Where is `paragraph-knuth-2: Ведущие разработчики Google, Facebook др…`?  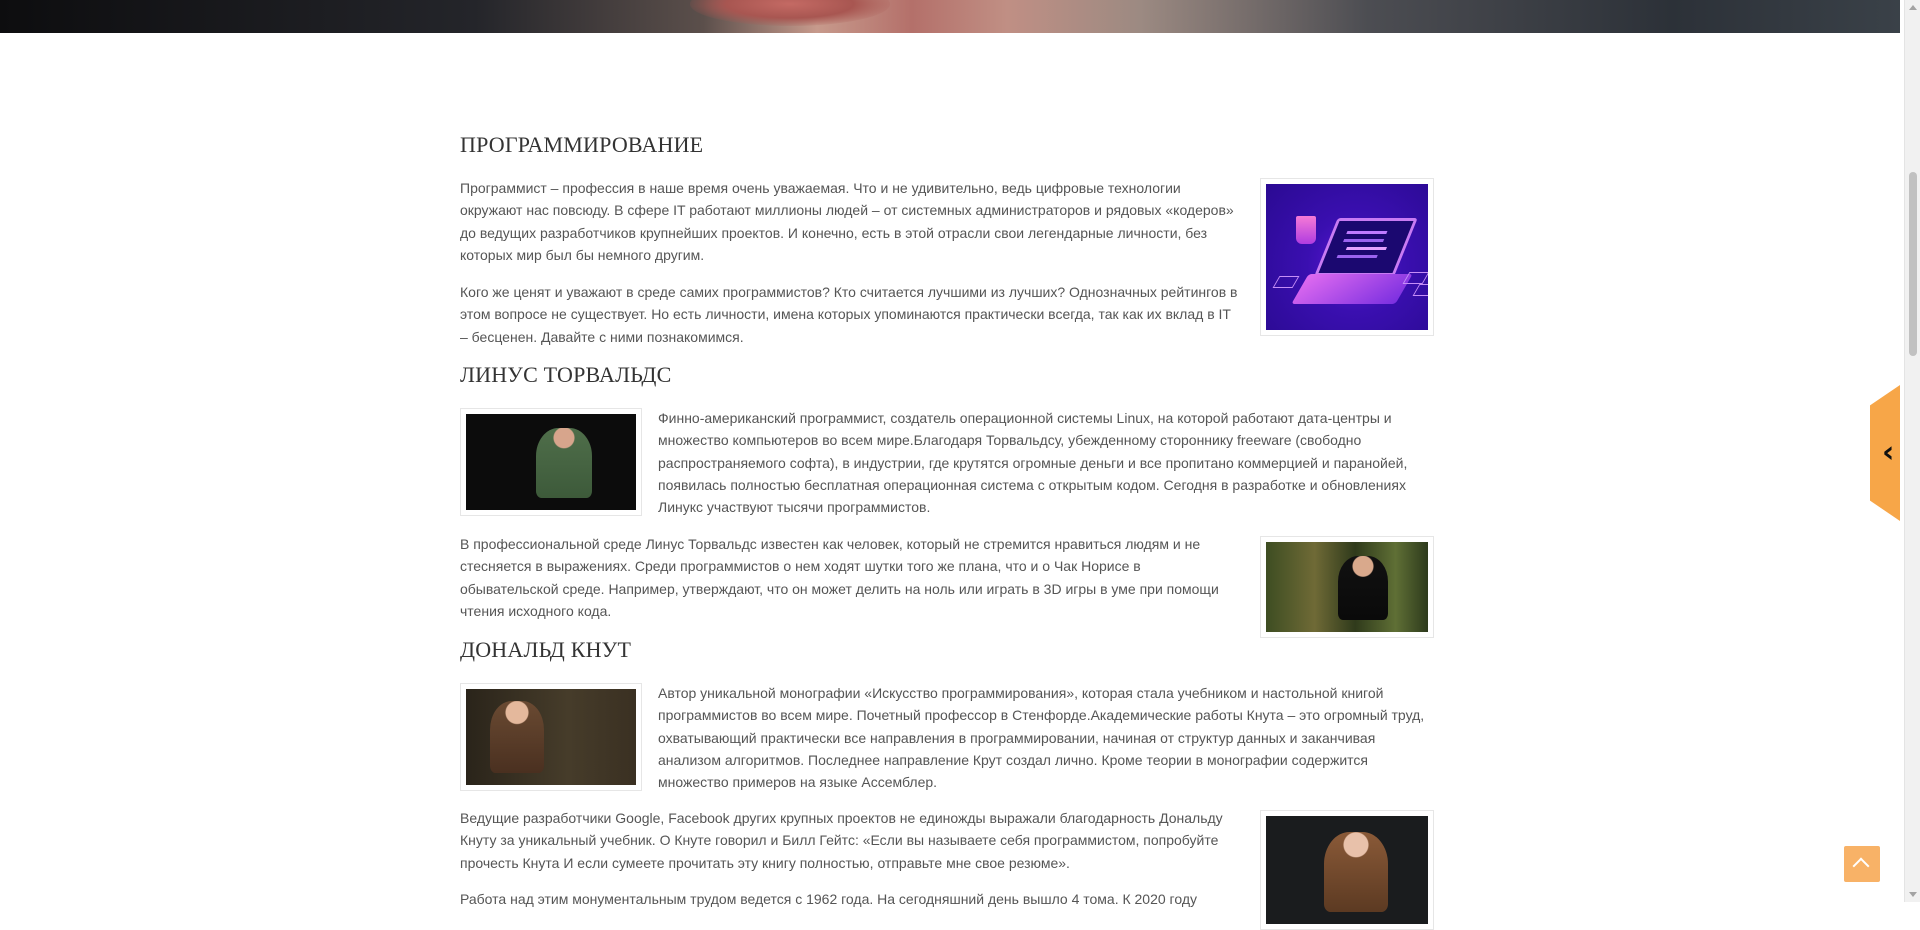 paragraph-knuth-2: Ведущие разработчики Google, Facebook др… is located at coordinates (841, 840).